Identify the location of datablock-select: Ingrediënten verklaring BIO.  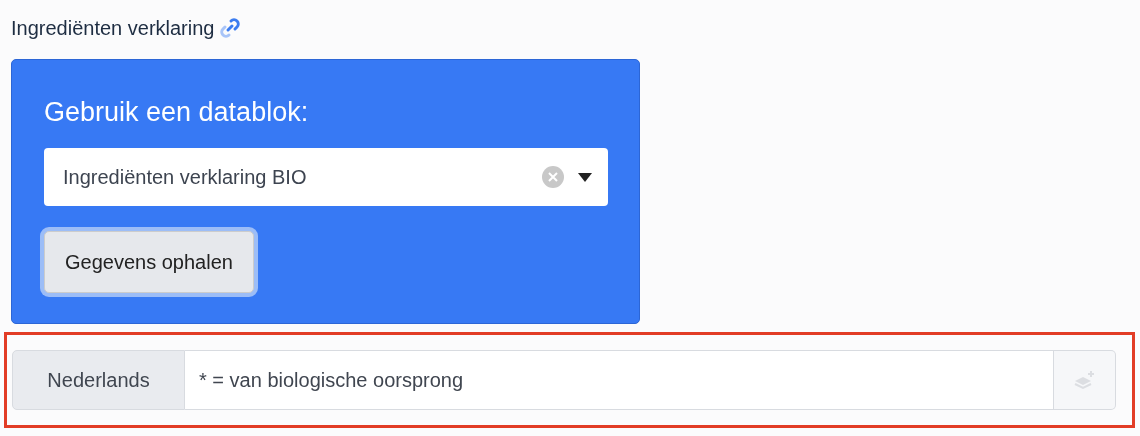
(326, 177).